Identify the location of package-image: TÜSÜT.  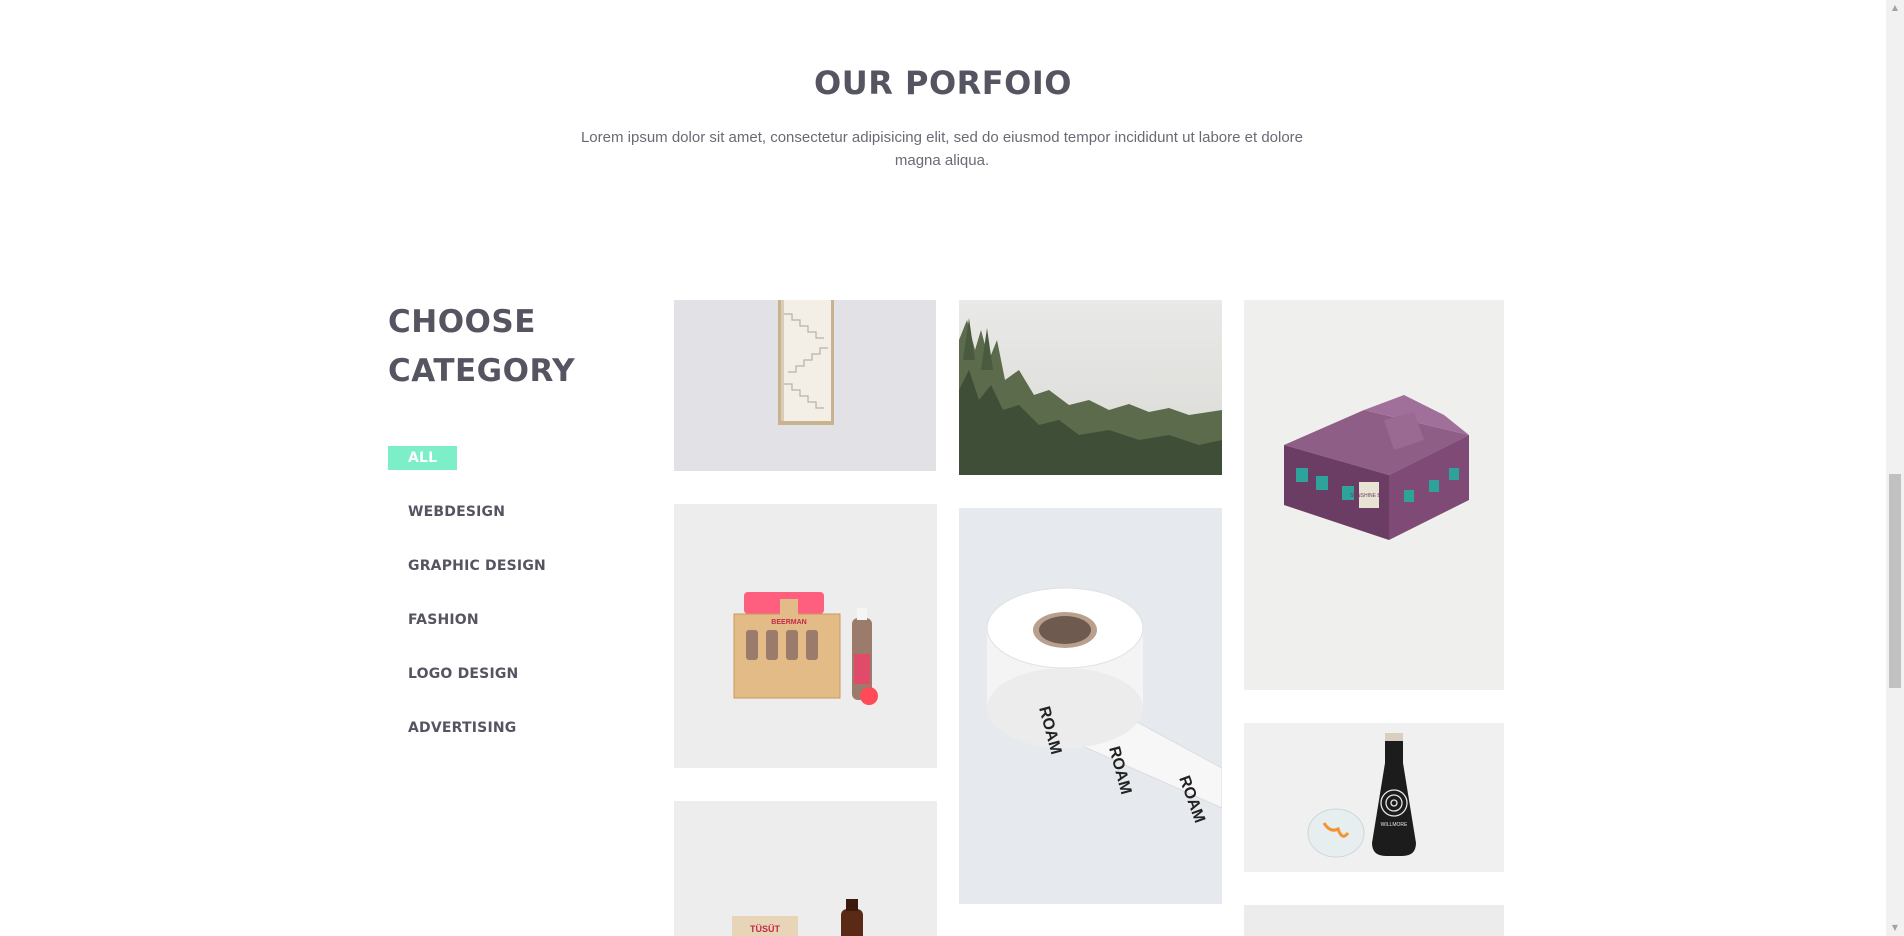
(805, 868).